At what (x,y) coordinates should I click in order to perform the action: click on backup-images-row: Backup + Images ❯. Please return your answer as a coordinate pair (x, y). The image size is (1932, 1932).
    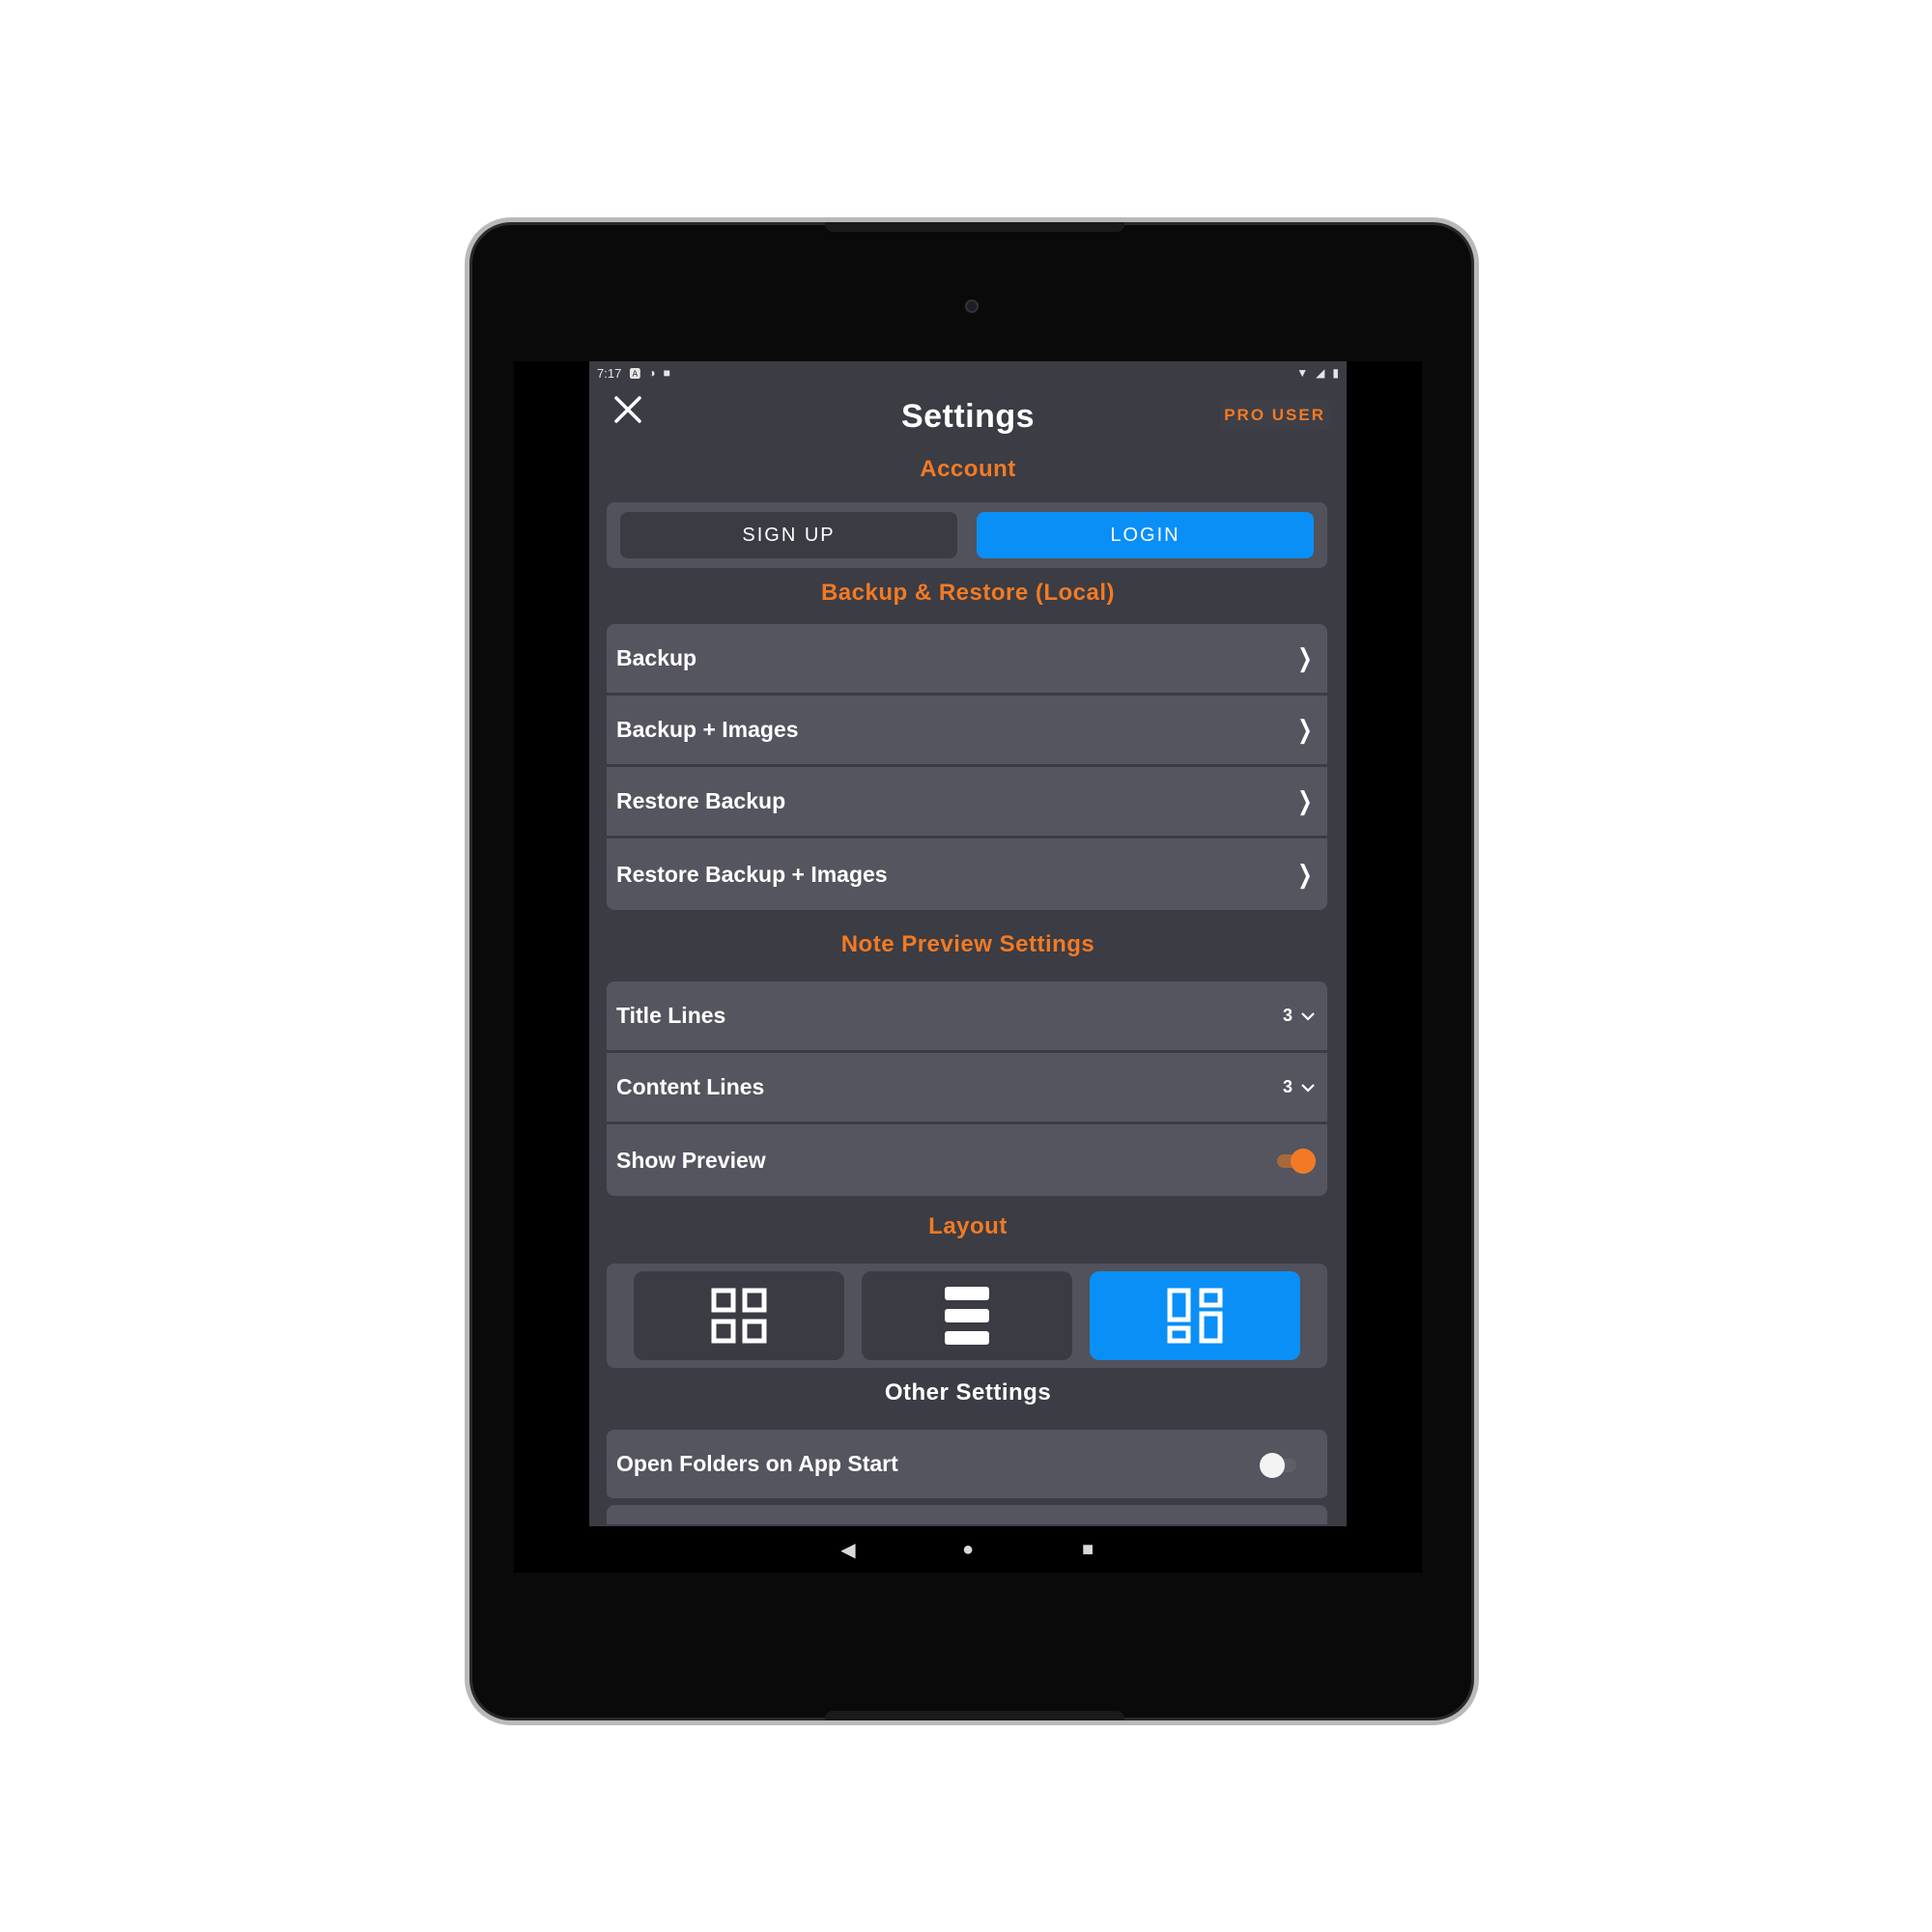
    Looking at the image, I should click on (967, 731).